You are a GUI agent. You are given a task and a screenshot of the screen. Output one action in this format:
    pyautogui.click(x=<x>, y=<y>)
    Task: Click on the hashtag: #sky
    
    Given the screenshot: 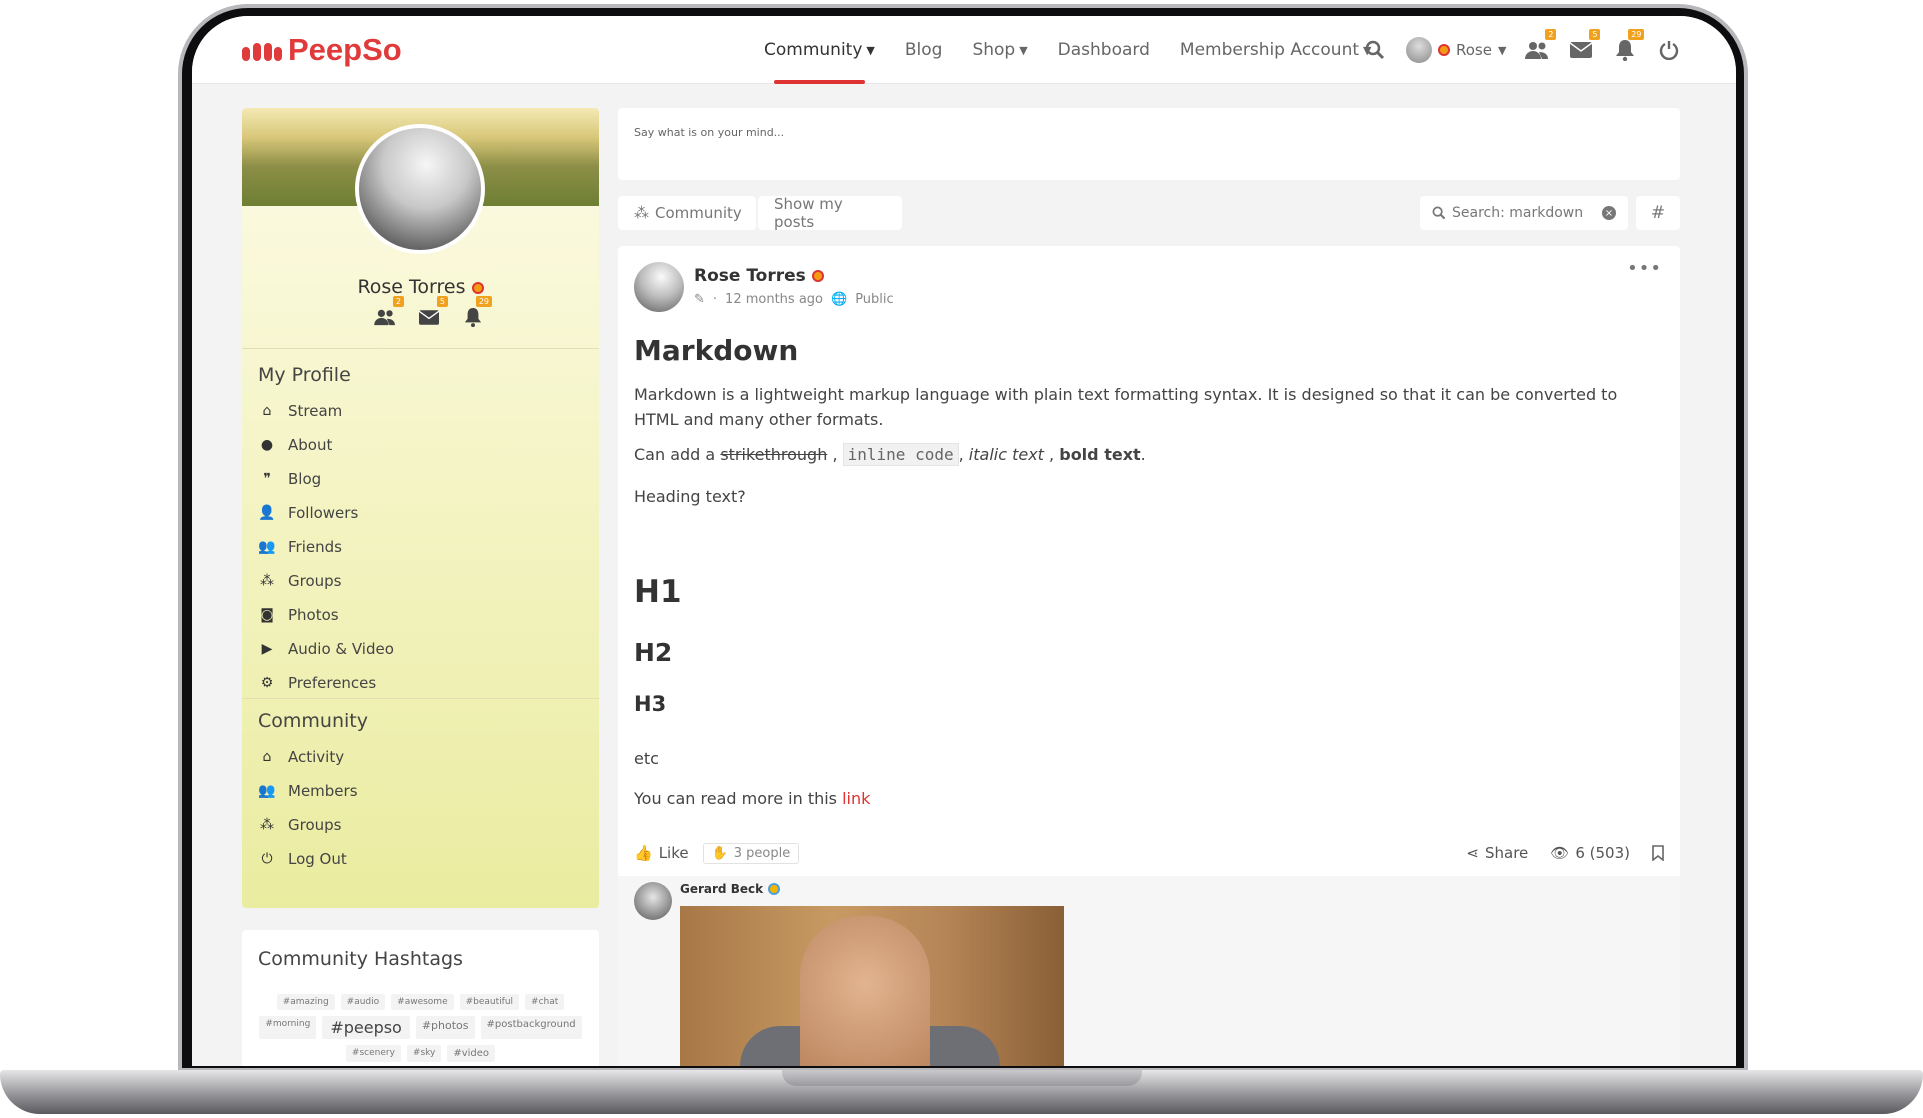 What is the action you would take?
    pyautogui.click(x=424, y=1053)
    